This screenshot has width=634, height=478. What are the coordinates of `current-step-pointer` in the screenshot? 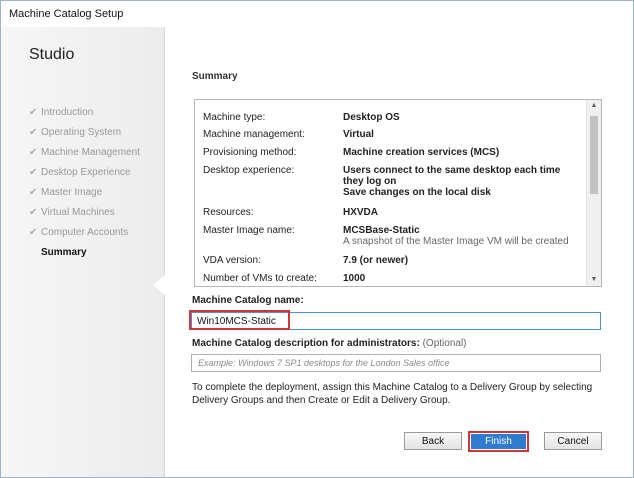 It's located at (159, 285).